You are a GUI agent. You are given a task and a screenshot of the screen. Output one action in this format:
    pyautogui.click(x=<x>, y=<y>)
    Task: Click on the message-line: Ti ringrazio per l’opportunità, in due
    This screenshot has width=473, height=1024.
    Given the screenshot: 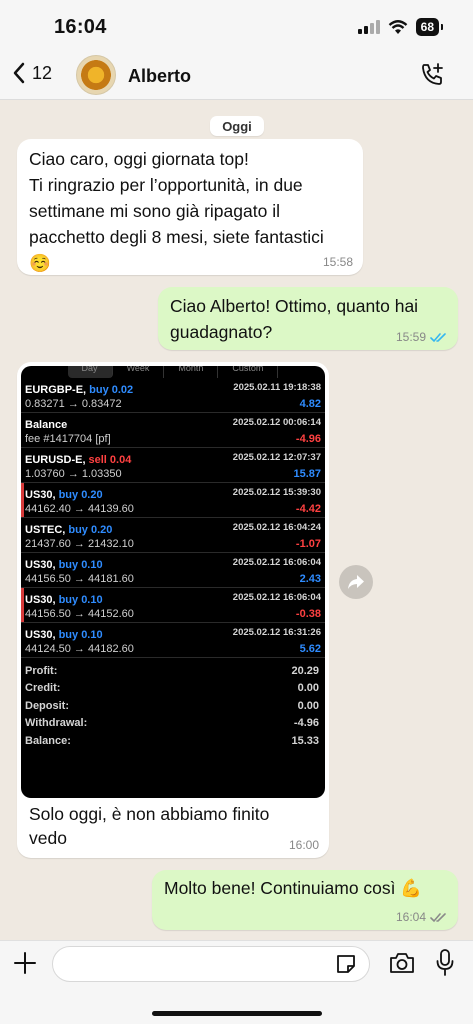 What is the action you would take?
    pyautogui.click(x=166, y=185)
    